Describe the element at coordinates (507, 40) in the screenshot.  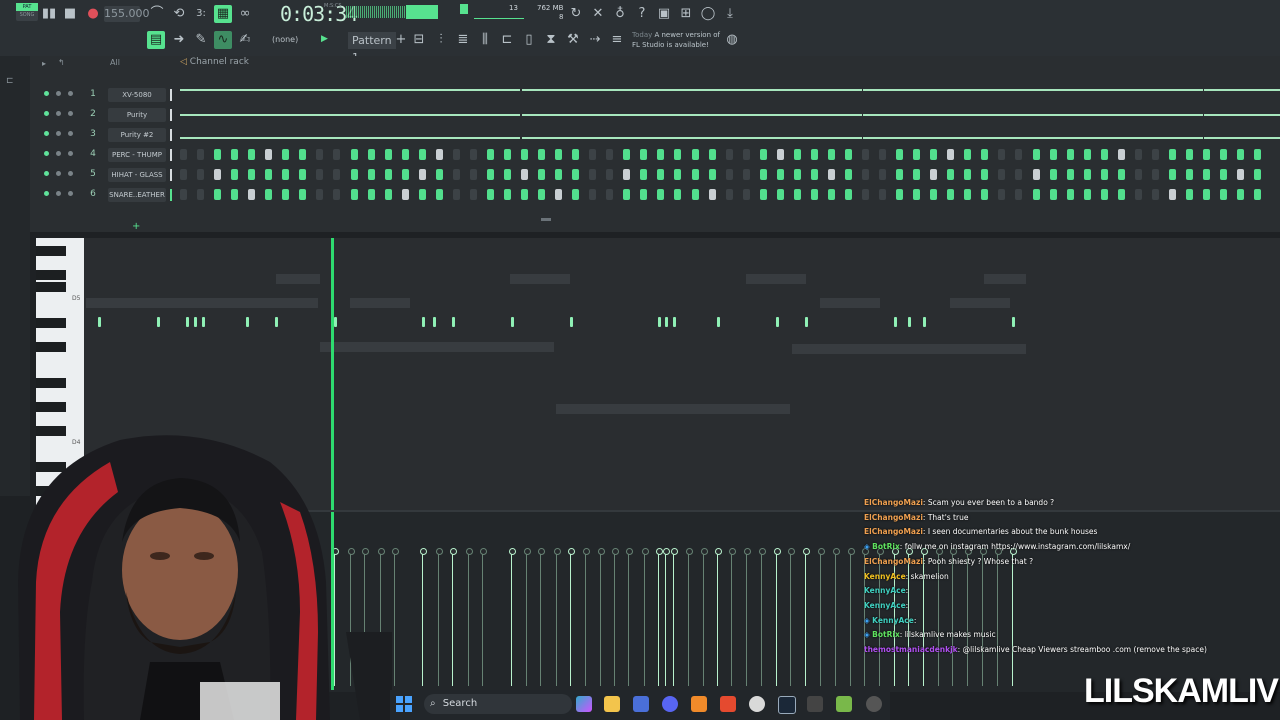
I see `browser-icon: ⊏` at that location.